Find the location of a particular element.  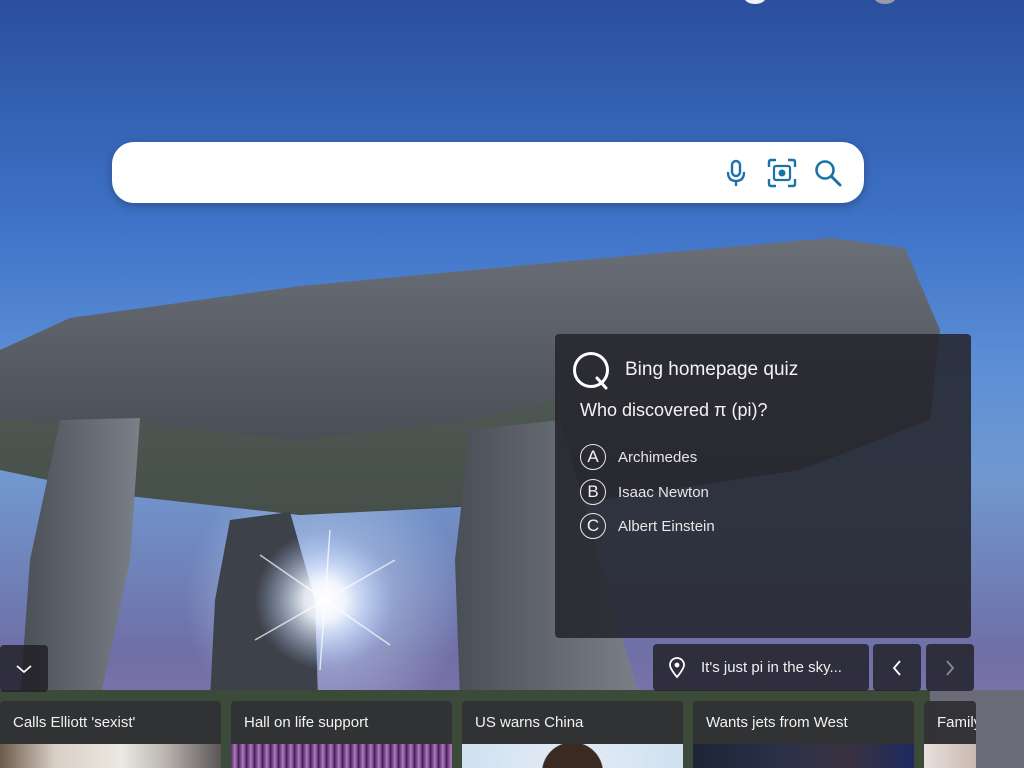

quiz-question: Who discovered π (pi)? is located at coordinates (674, 410).